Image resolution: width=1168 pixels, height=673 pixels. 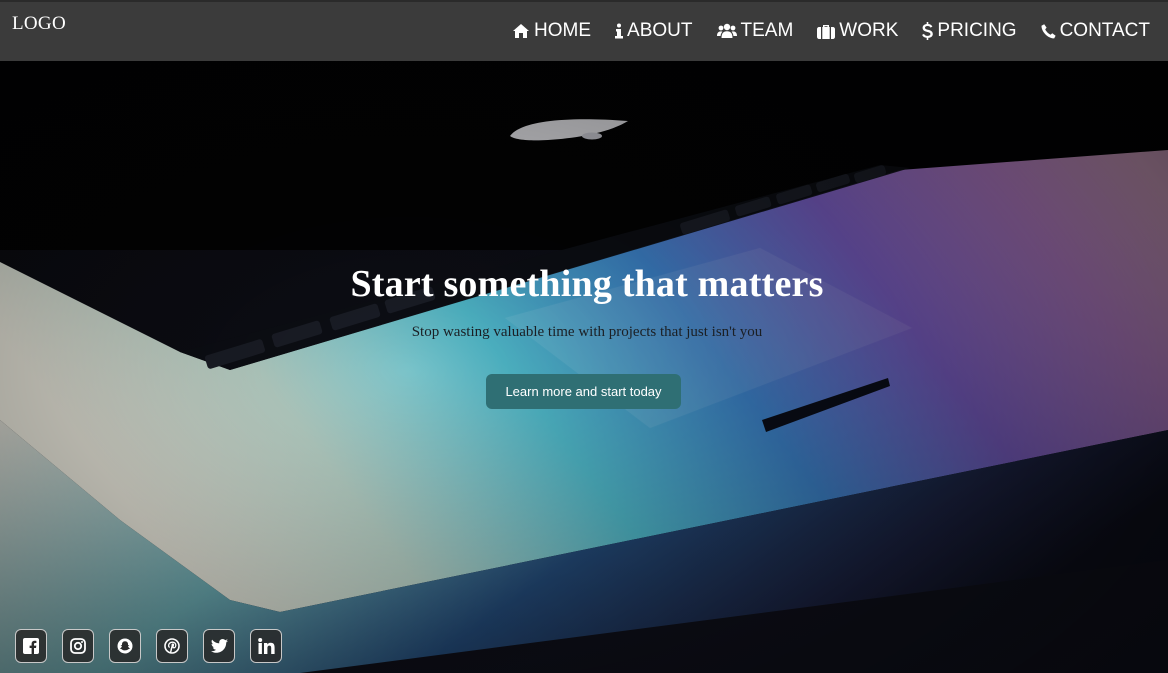 I want to click on phone-icon, so click(x=1048, y=30).